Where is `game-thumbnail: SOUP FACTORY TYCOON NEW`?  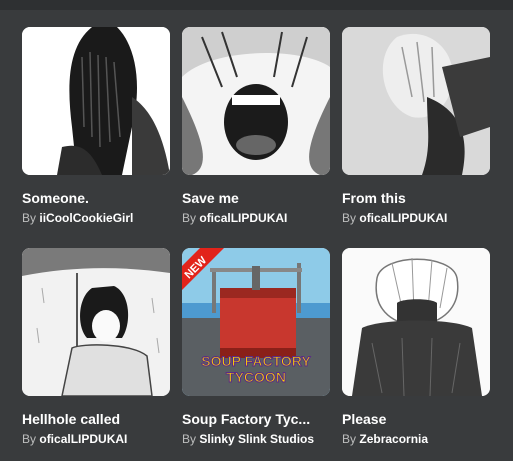
game-thumbnail: SOUP FACTORY TYCOON NEW is located at coordinates (256, 322).